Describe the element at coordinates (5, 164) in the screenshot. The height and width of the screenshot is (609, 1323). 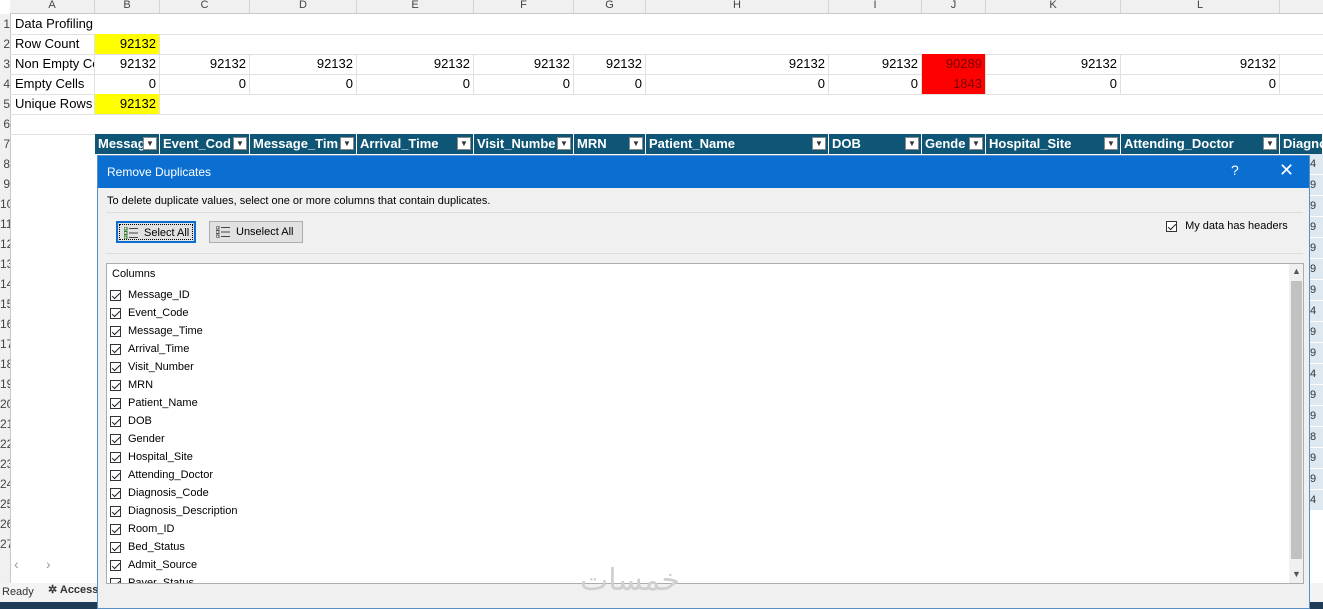
I see `row-number: 8` at that location.